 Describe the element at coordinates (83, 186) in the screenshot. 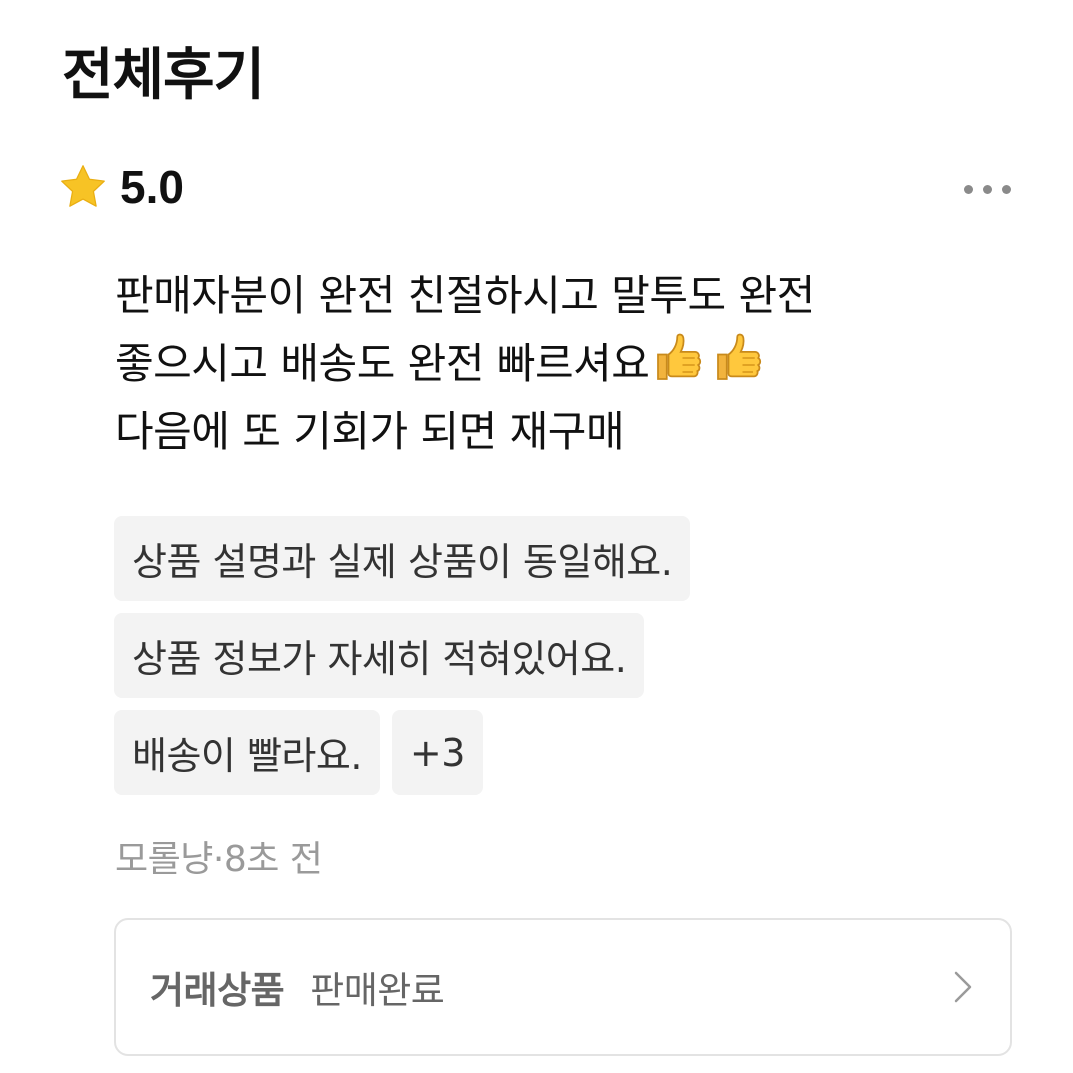

I see `star-icon` at that location.